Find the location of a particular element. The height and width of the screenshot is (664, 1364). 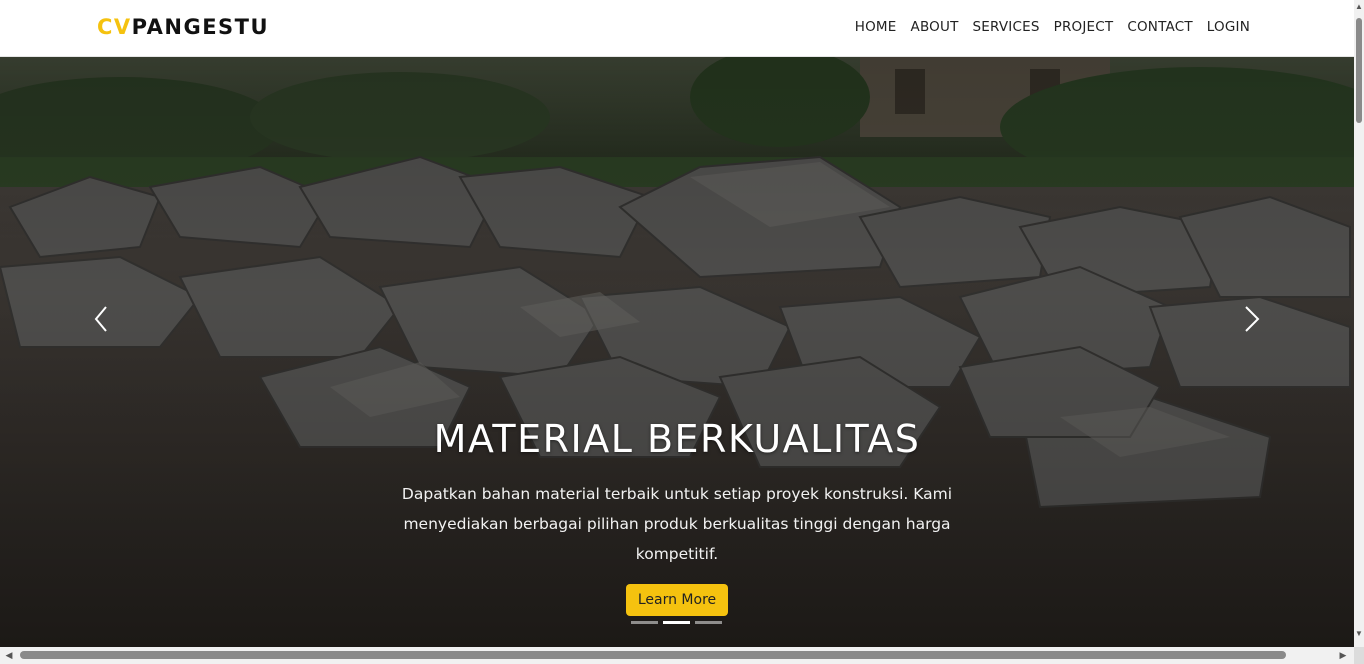

chevron-left-icon is located at coordinates (100, 319).